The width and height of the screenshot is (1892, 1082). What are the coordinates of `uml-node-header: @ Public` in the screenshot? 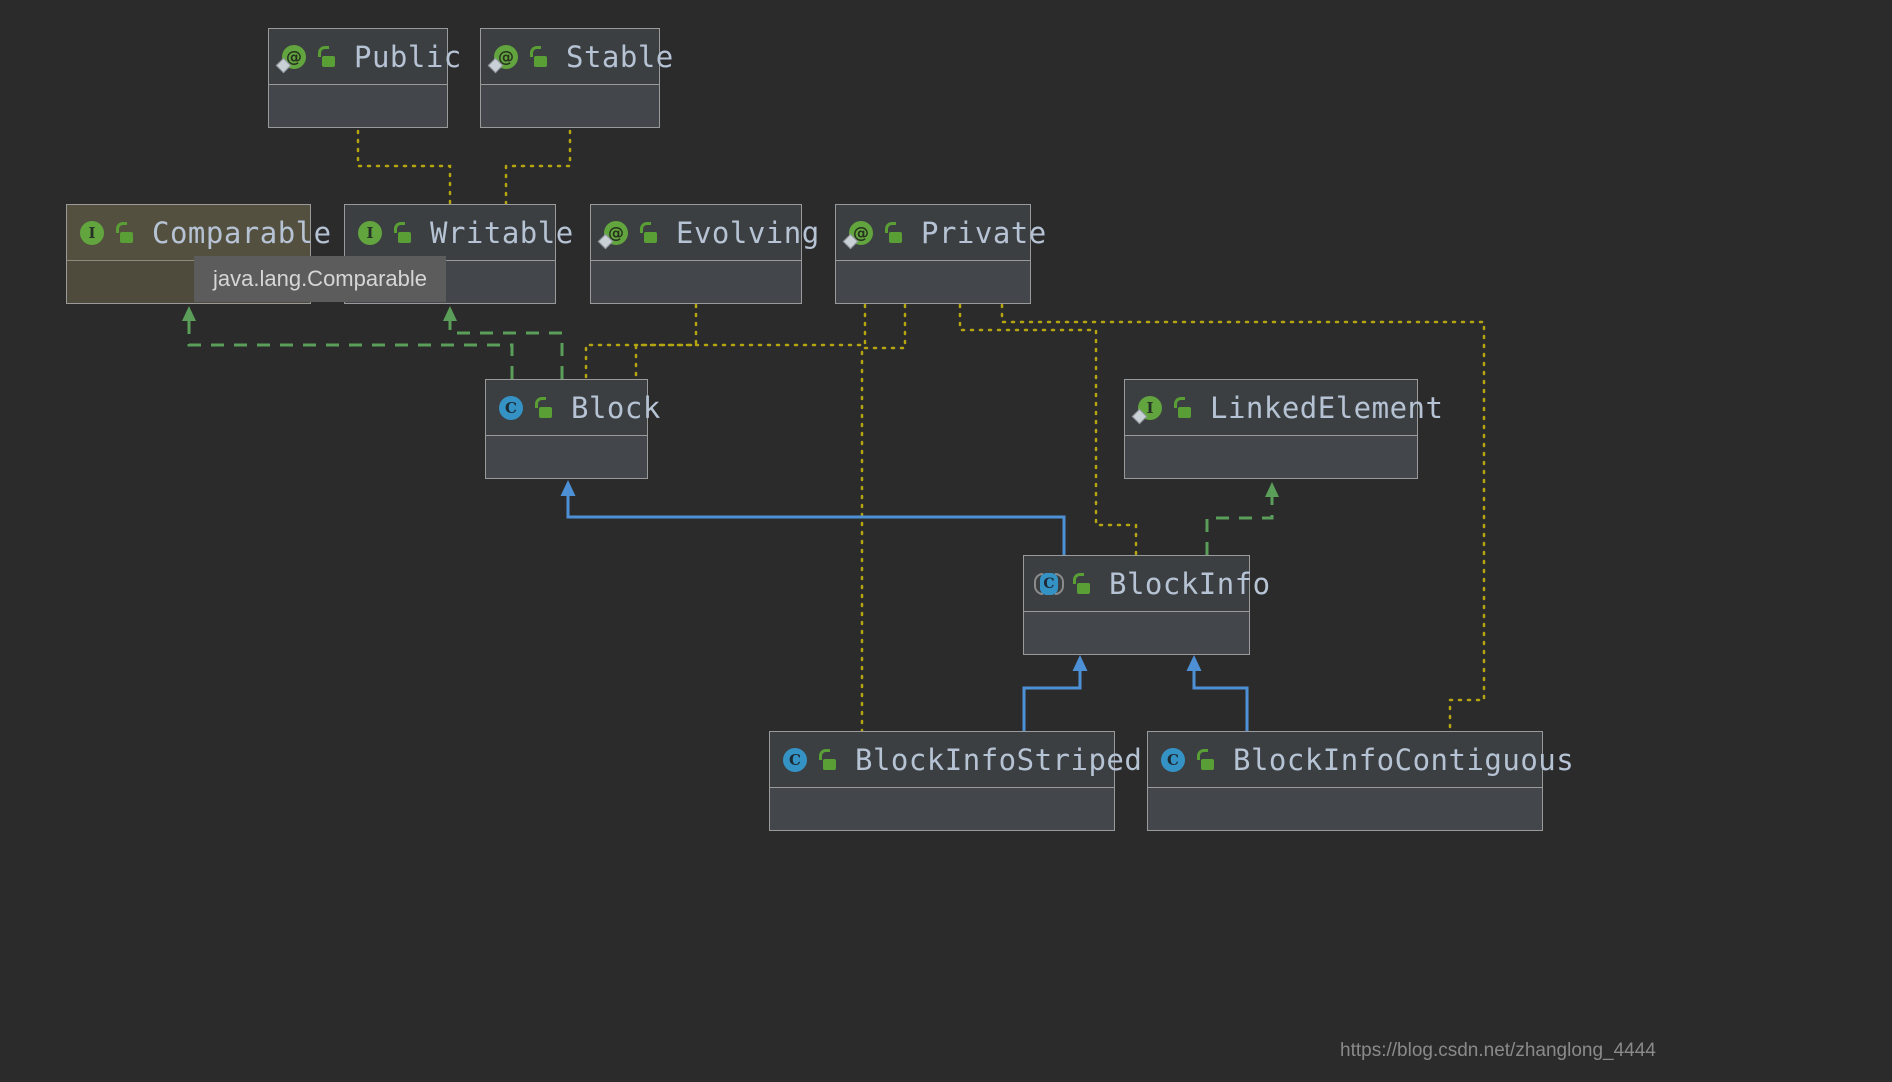 It's located at (365, 57).